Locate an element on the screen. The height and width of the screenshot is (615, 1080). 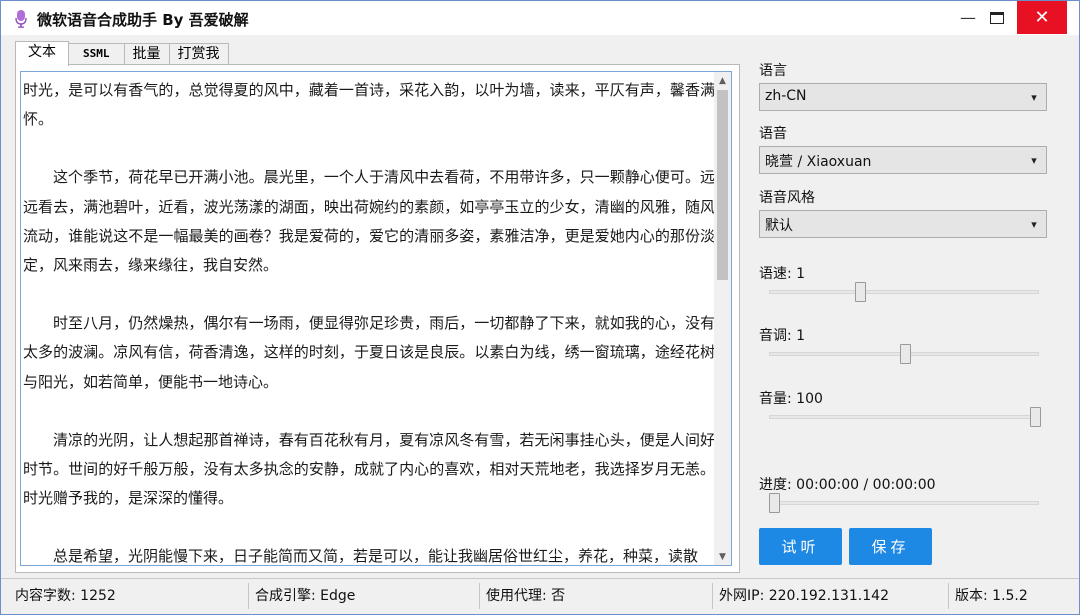
pitch-label: 音调: 1 is located at coordinates (782, 336).